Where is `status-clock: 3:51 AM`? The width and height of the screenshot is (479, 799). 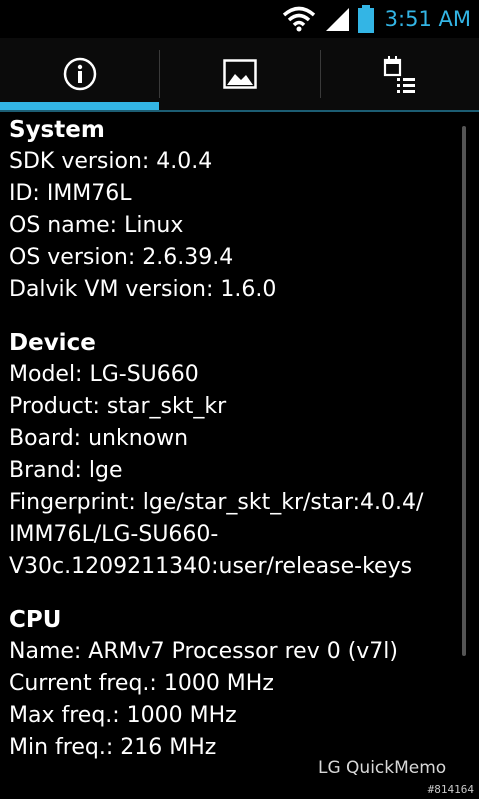
status-clock: 3:51 AM is located at coordinates (427, 19).